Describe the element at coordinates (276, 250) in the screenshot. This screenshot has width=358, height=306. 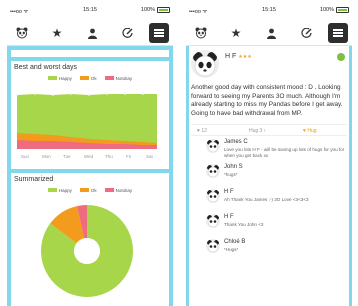
I see `comment-item: Chloé B *Hugs*` at that location.